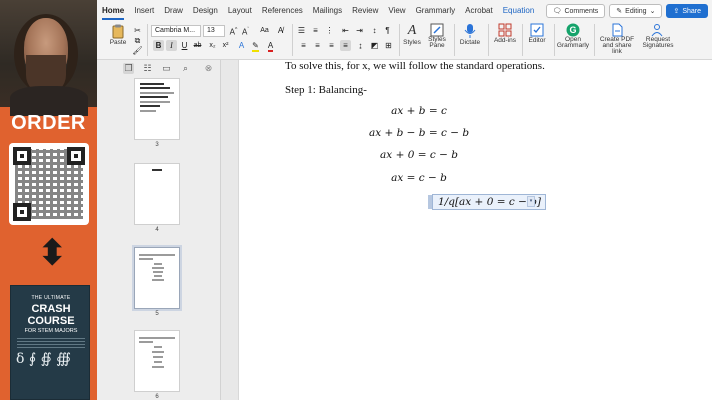 The image size is (712, 400). Describe the element at coordinates (255, 46) in the screenshot. I see `highlight-icon: ✎` at that location.